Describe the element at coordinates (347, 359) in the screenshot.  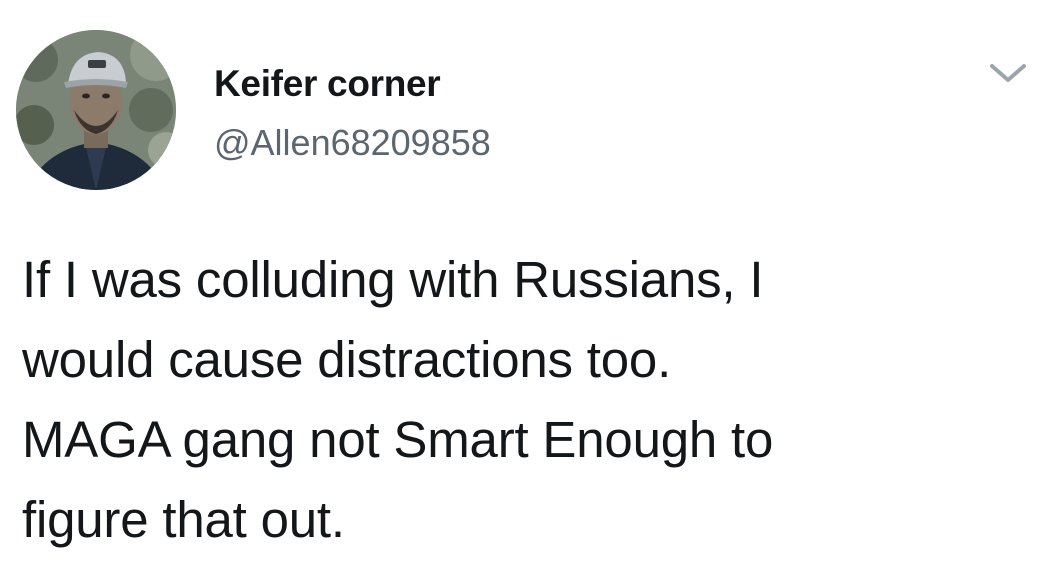
I see `tweet-text-line: would cause distractions too.` at that location.